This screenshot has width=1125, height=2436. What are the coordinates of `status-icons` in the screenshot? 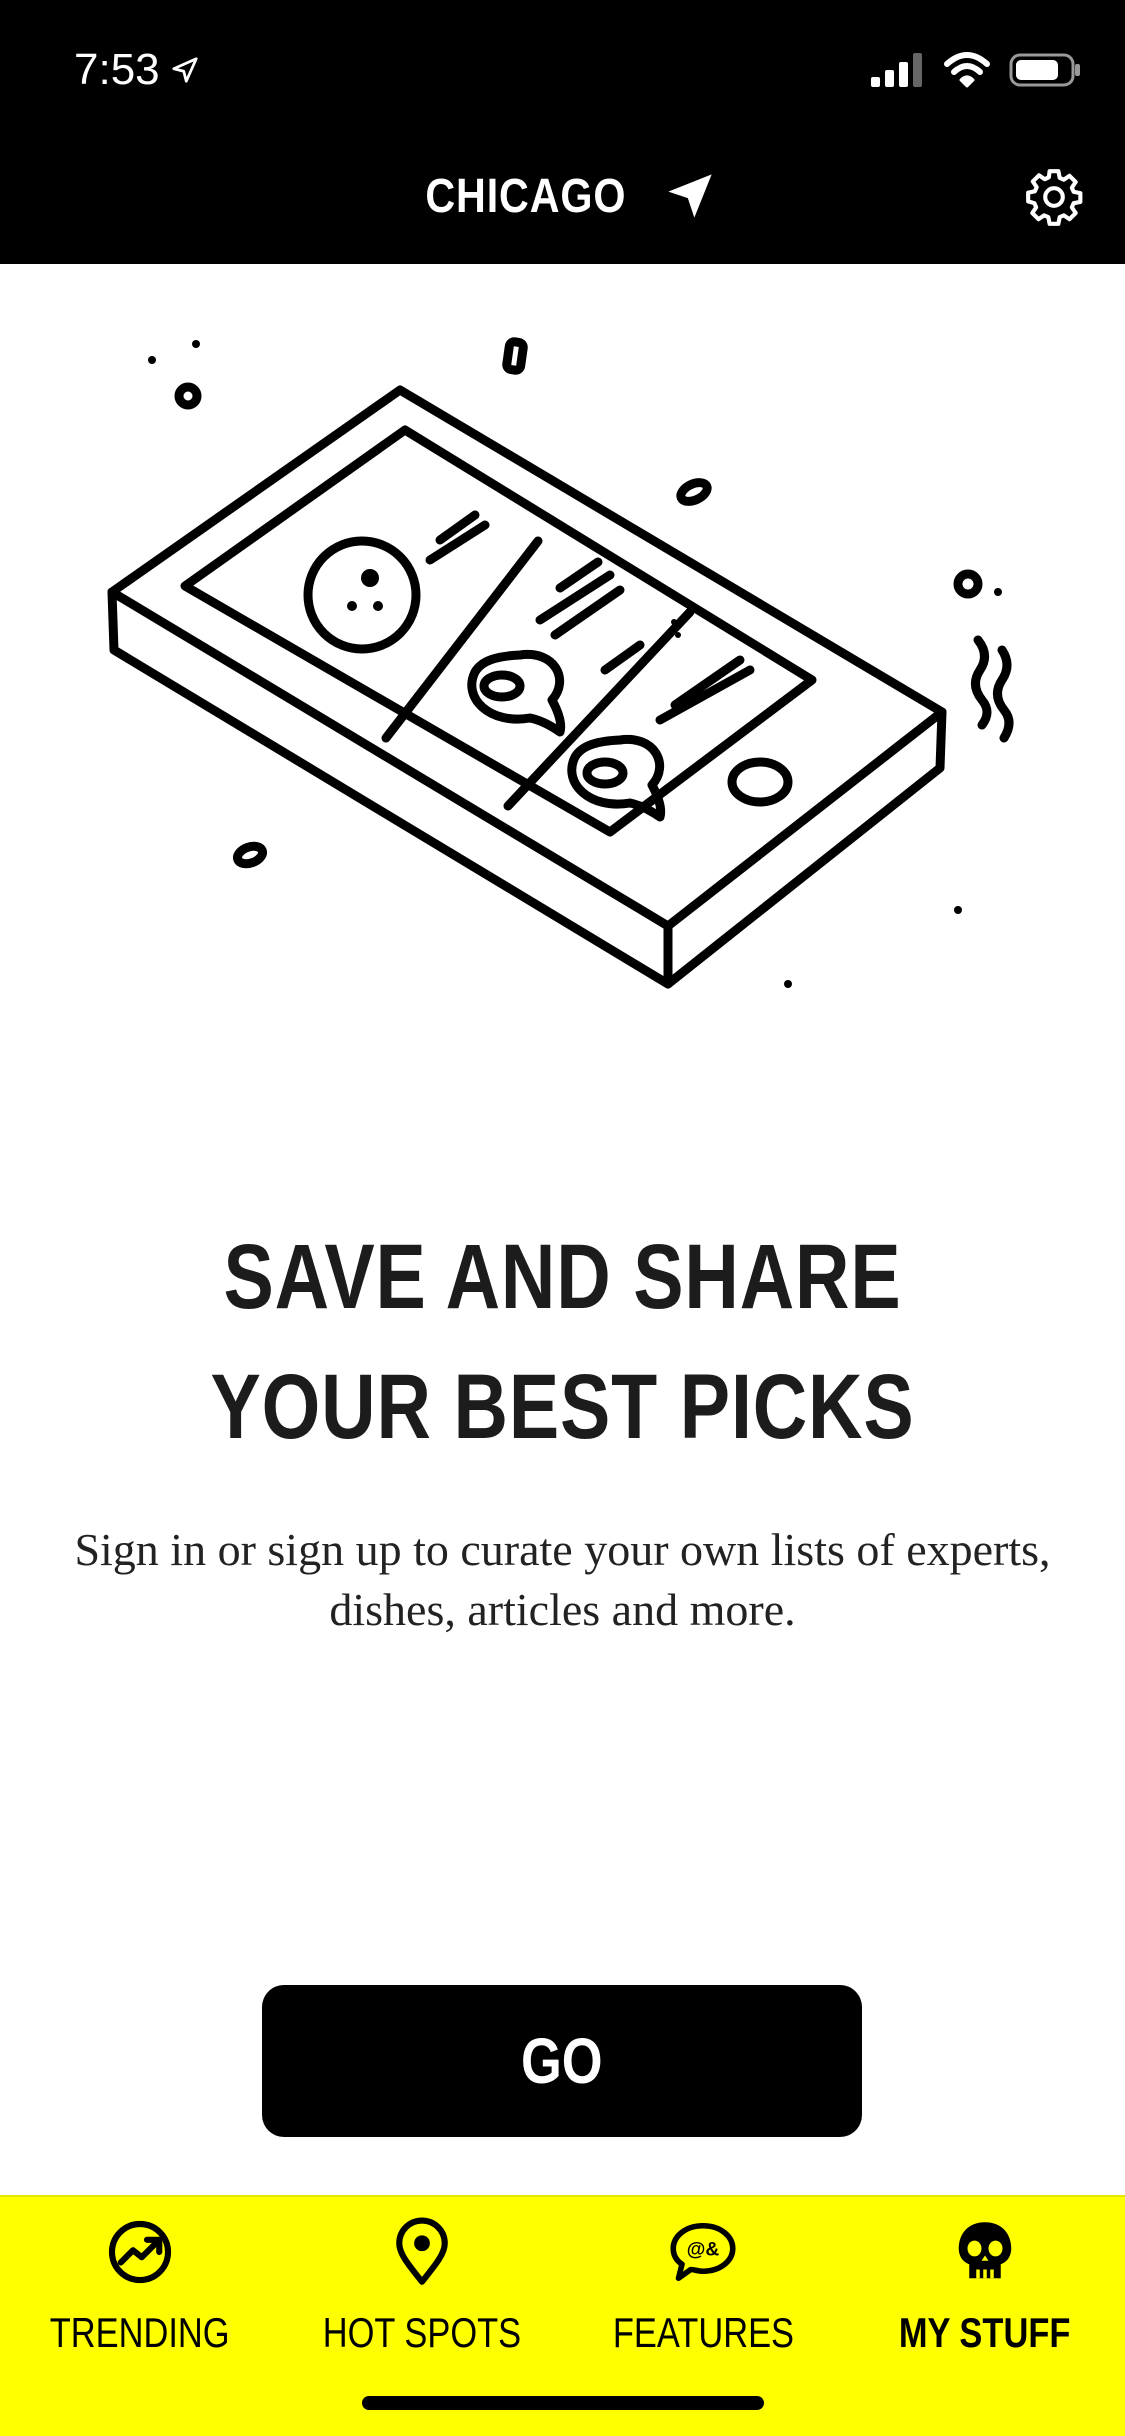 It's located at (976, 70).